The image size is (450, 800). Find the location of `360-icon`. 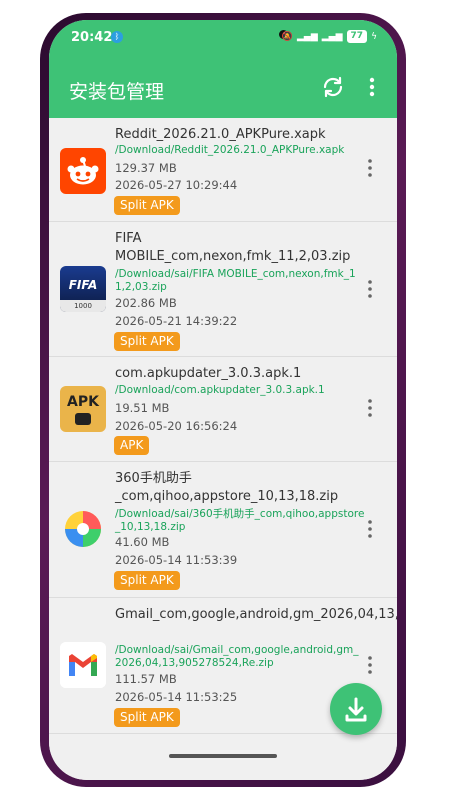

360-icon is located at coordinates (83, 529).